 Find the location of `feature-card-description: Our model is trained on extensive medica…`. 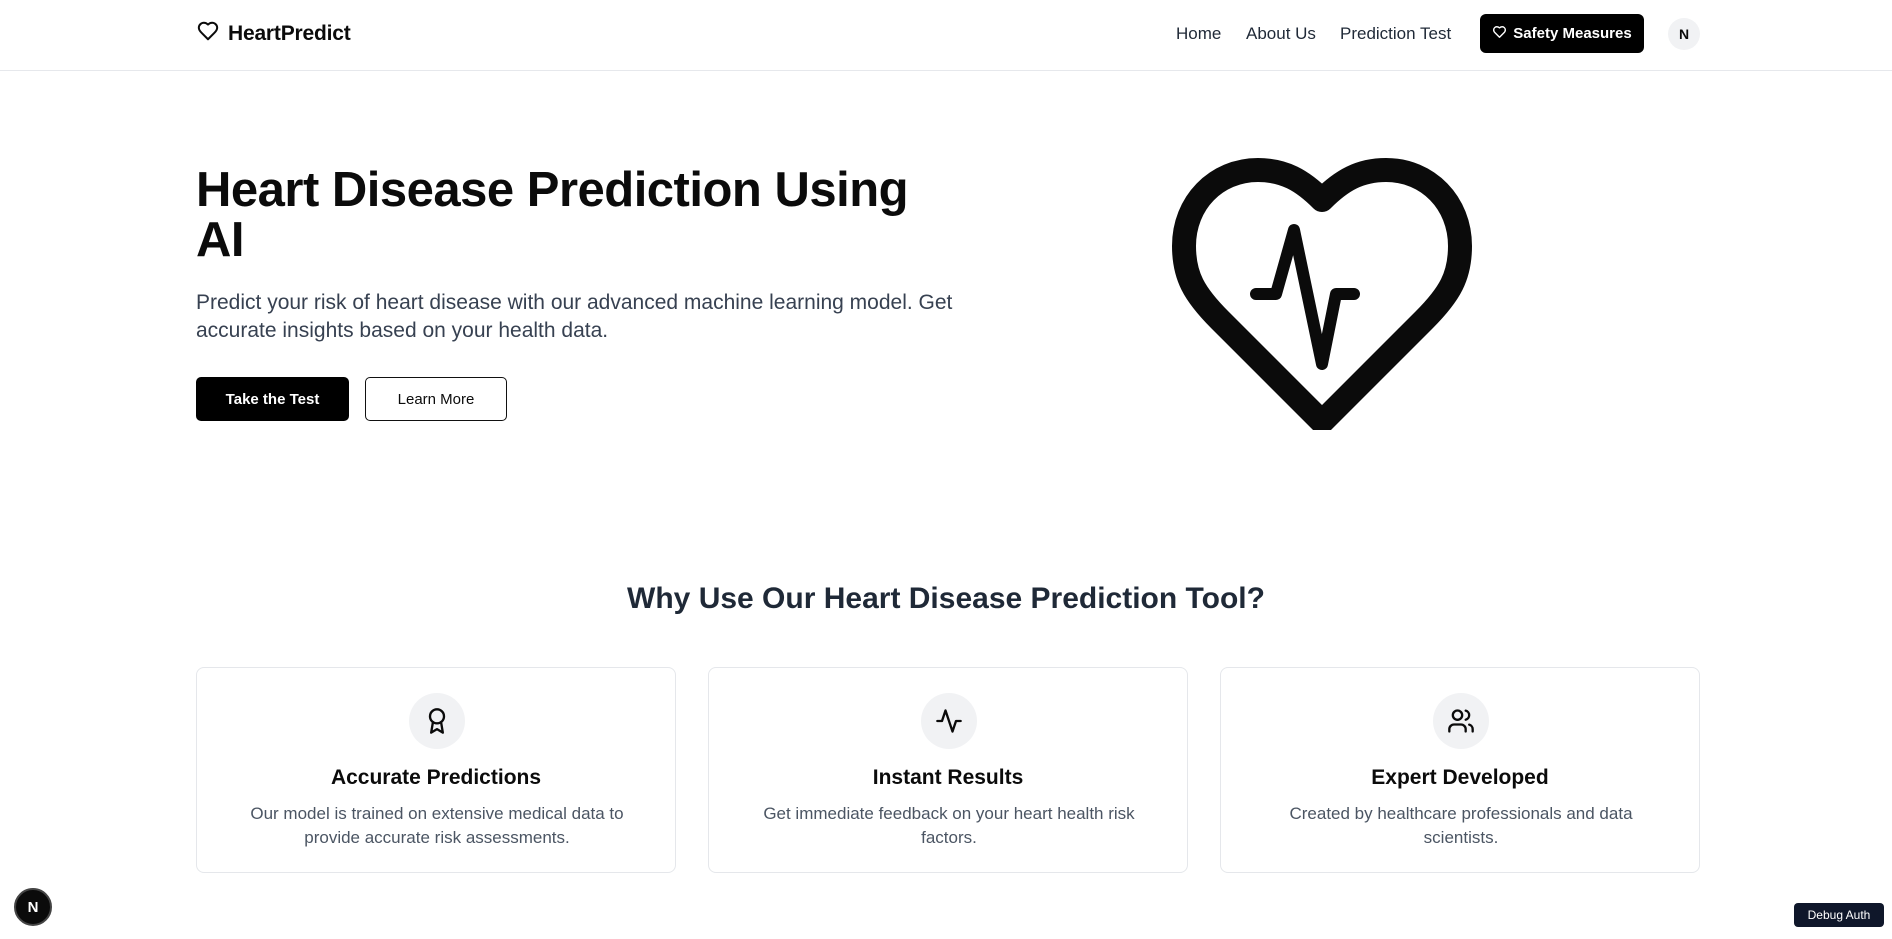

feature-card-description: Our model is trained on extensive medica… is located at coordinates (437, 825).